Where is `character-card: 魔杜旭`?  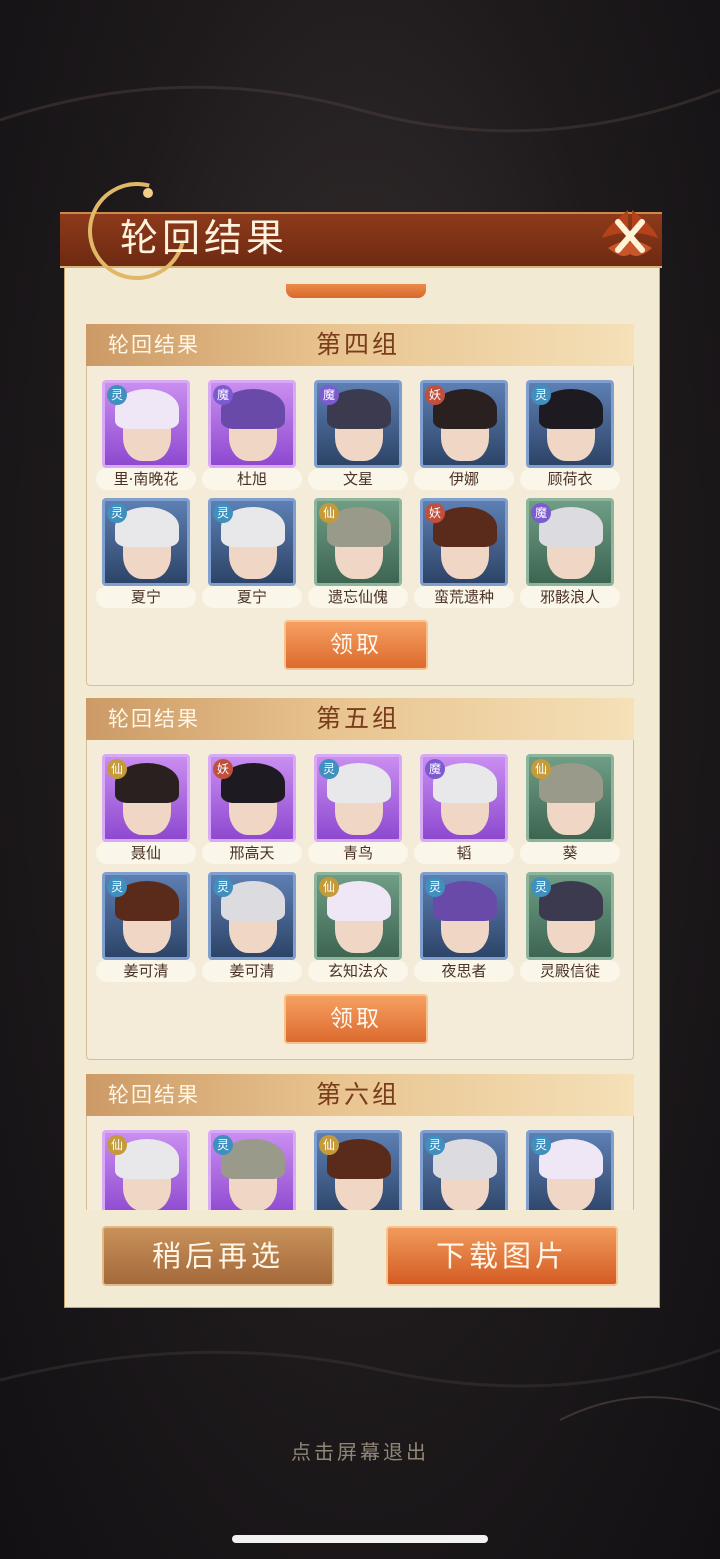
character-card: 魔杜旭 is located at coordinates (252, 435).